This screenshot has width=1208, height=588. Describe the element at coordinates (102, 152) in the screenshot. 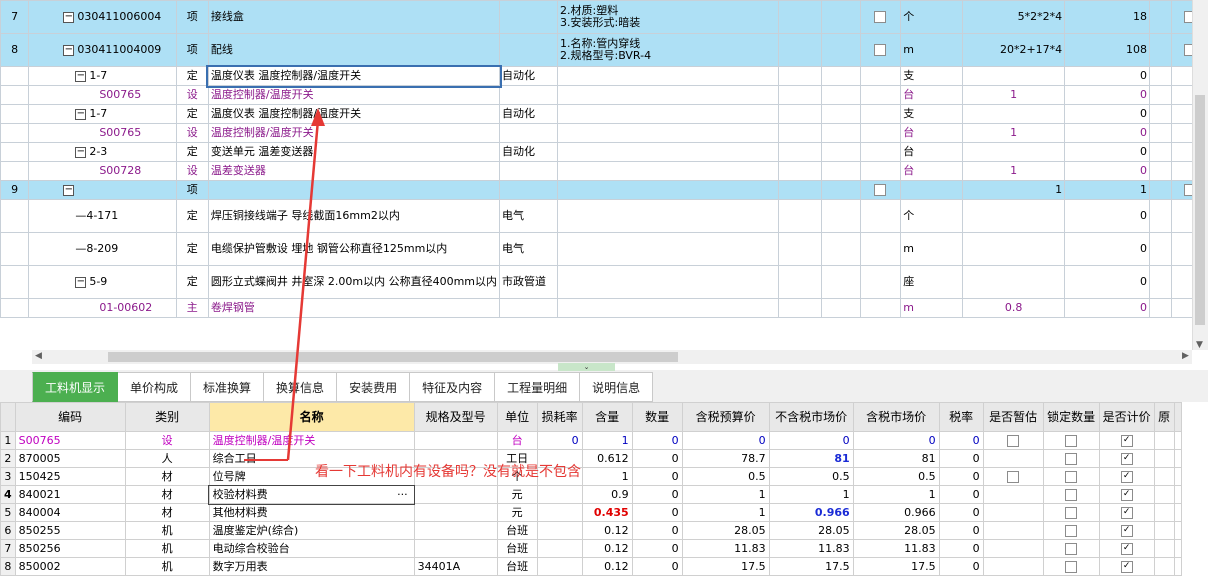

I see `item-code-cell: −2-3` at that location.